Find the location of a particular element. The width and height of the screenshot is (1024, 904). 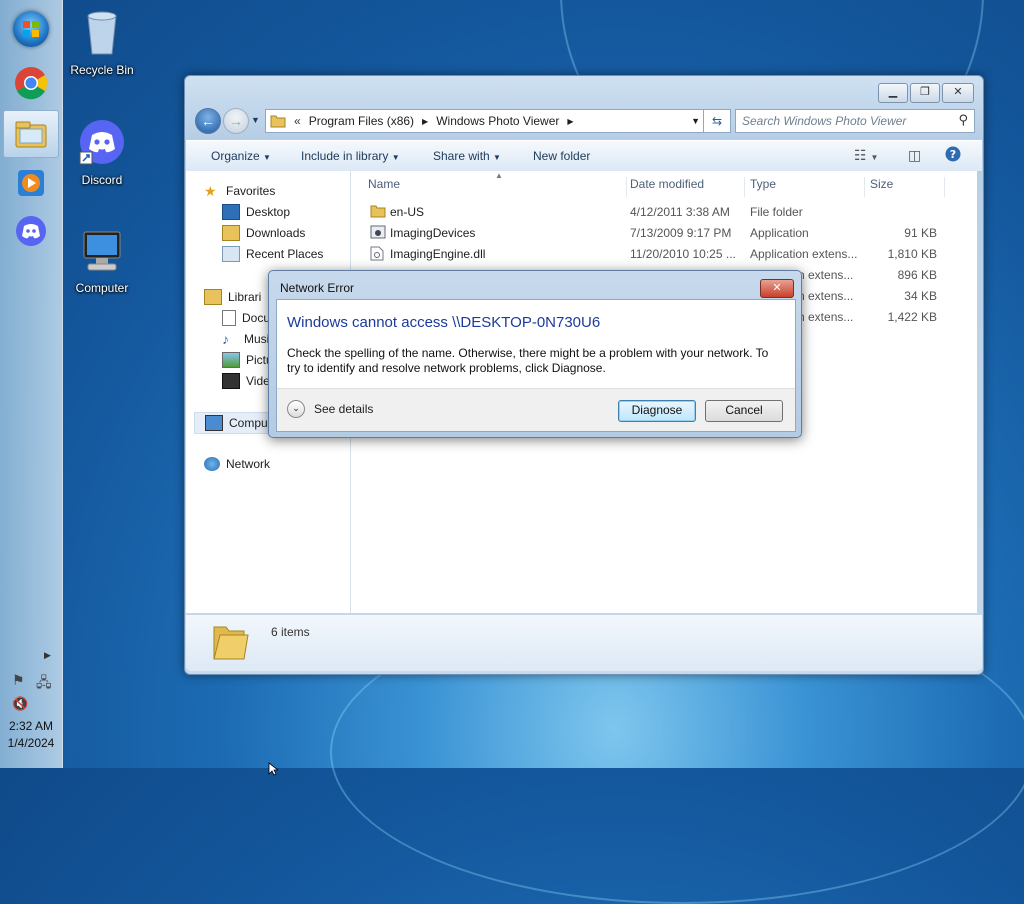

taskbar-explorer is located at coordinates (31, 134).